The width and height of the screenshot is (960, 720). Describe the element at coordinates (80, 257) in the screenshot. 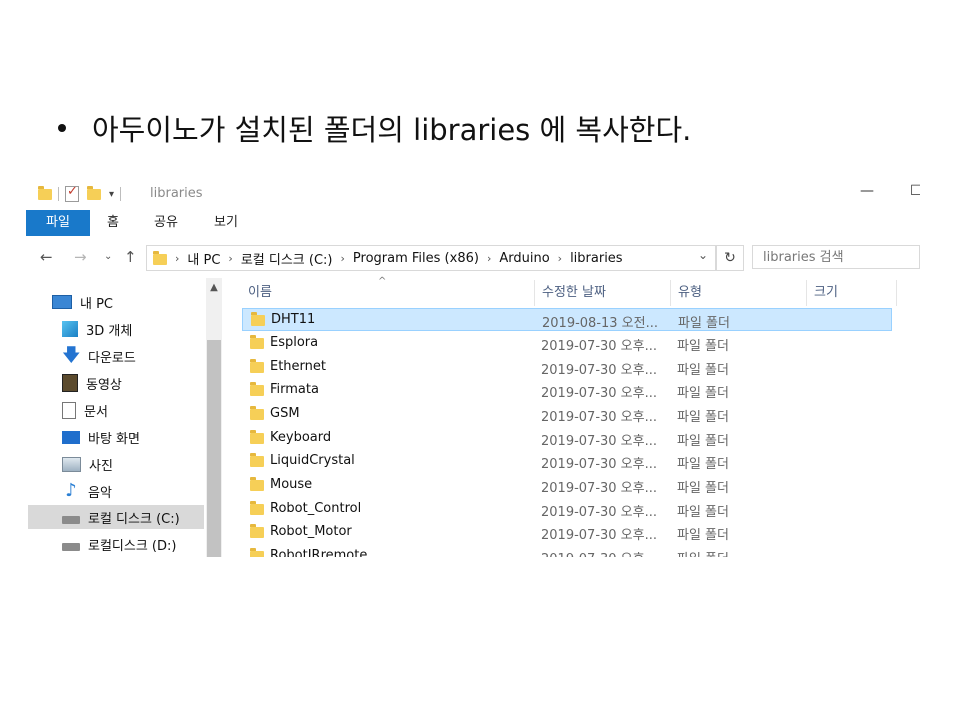

I see `forward-arrow-icon: →` at that location.